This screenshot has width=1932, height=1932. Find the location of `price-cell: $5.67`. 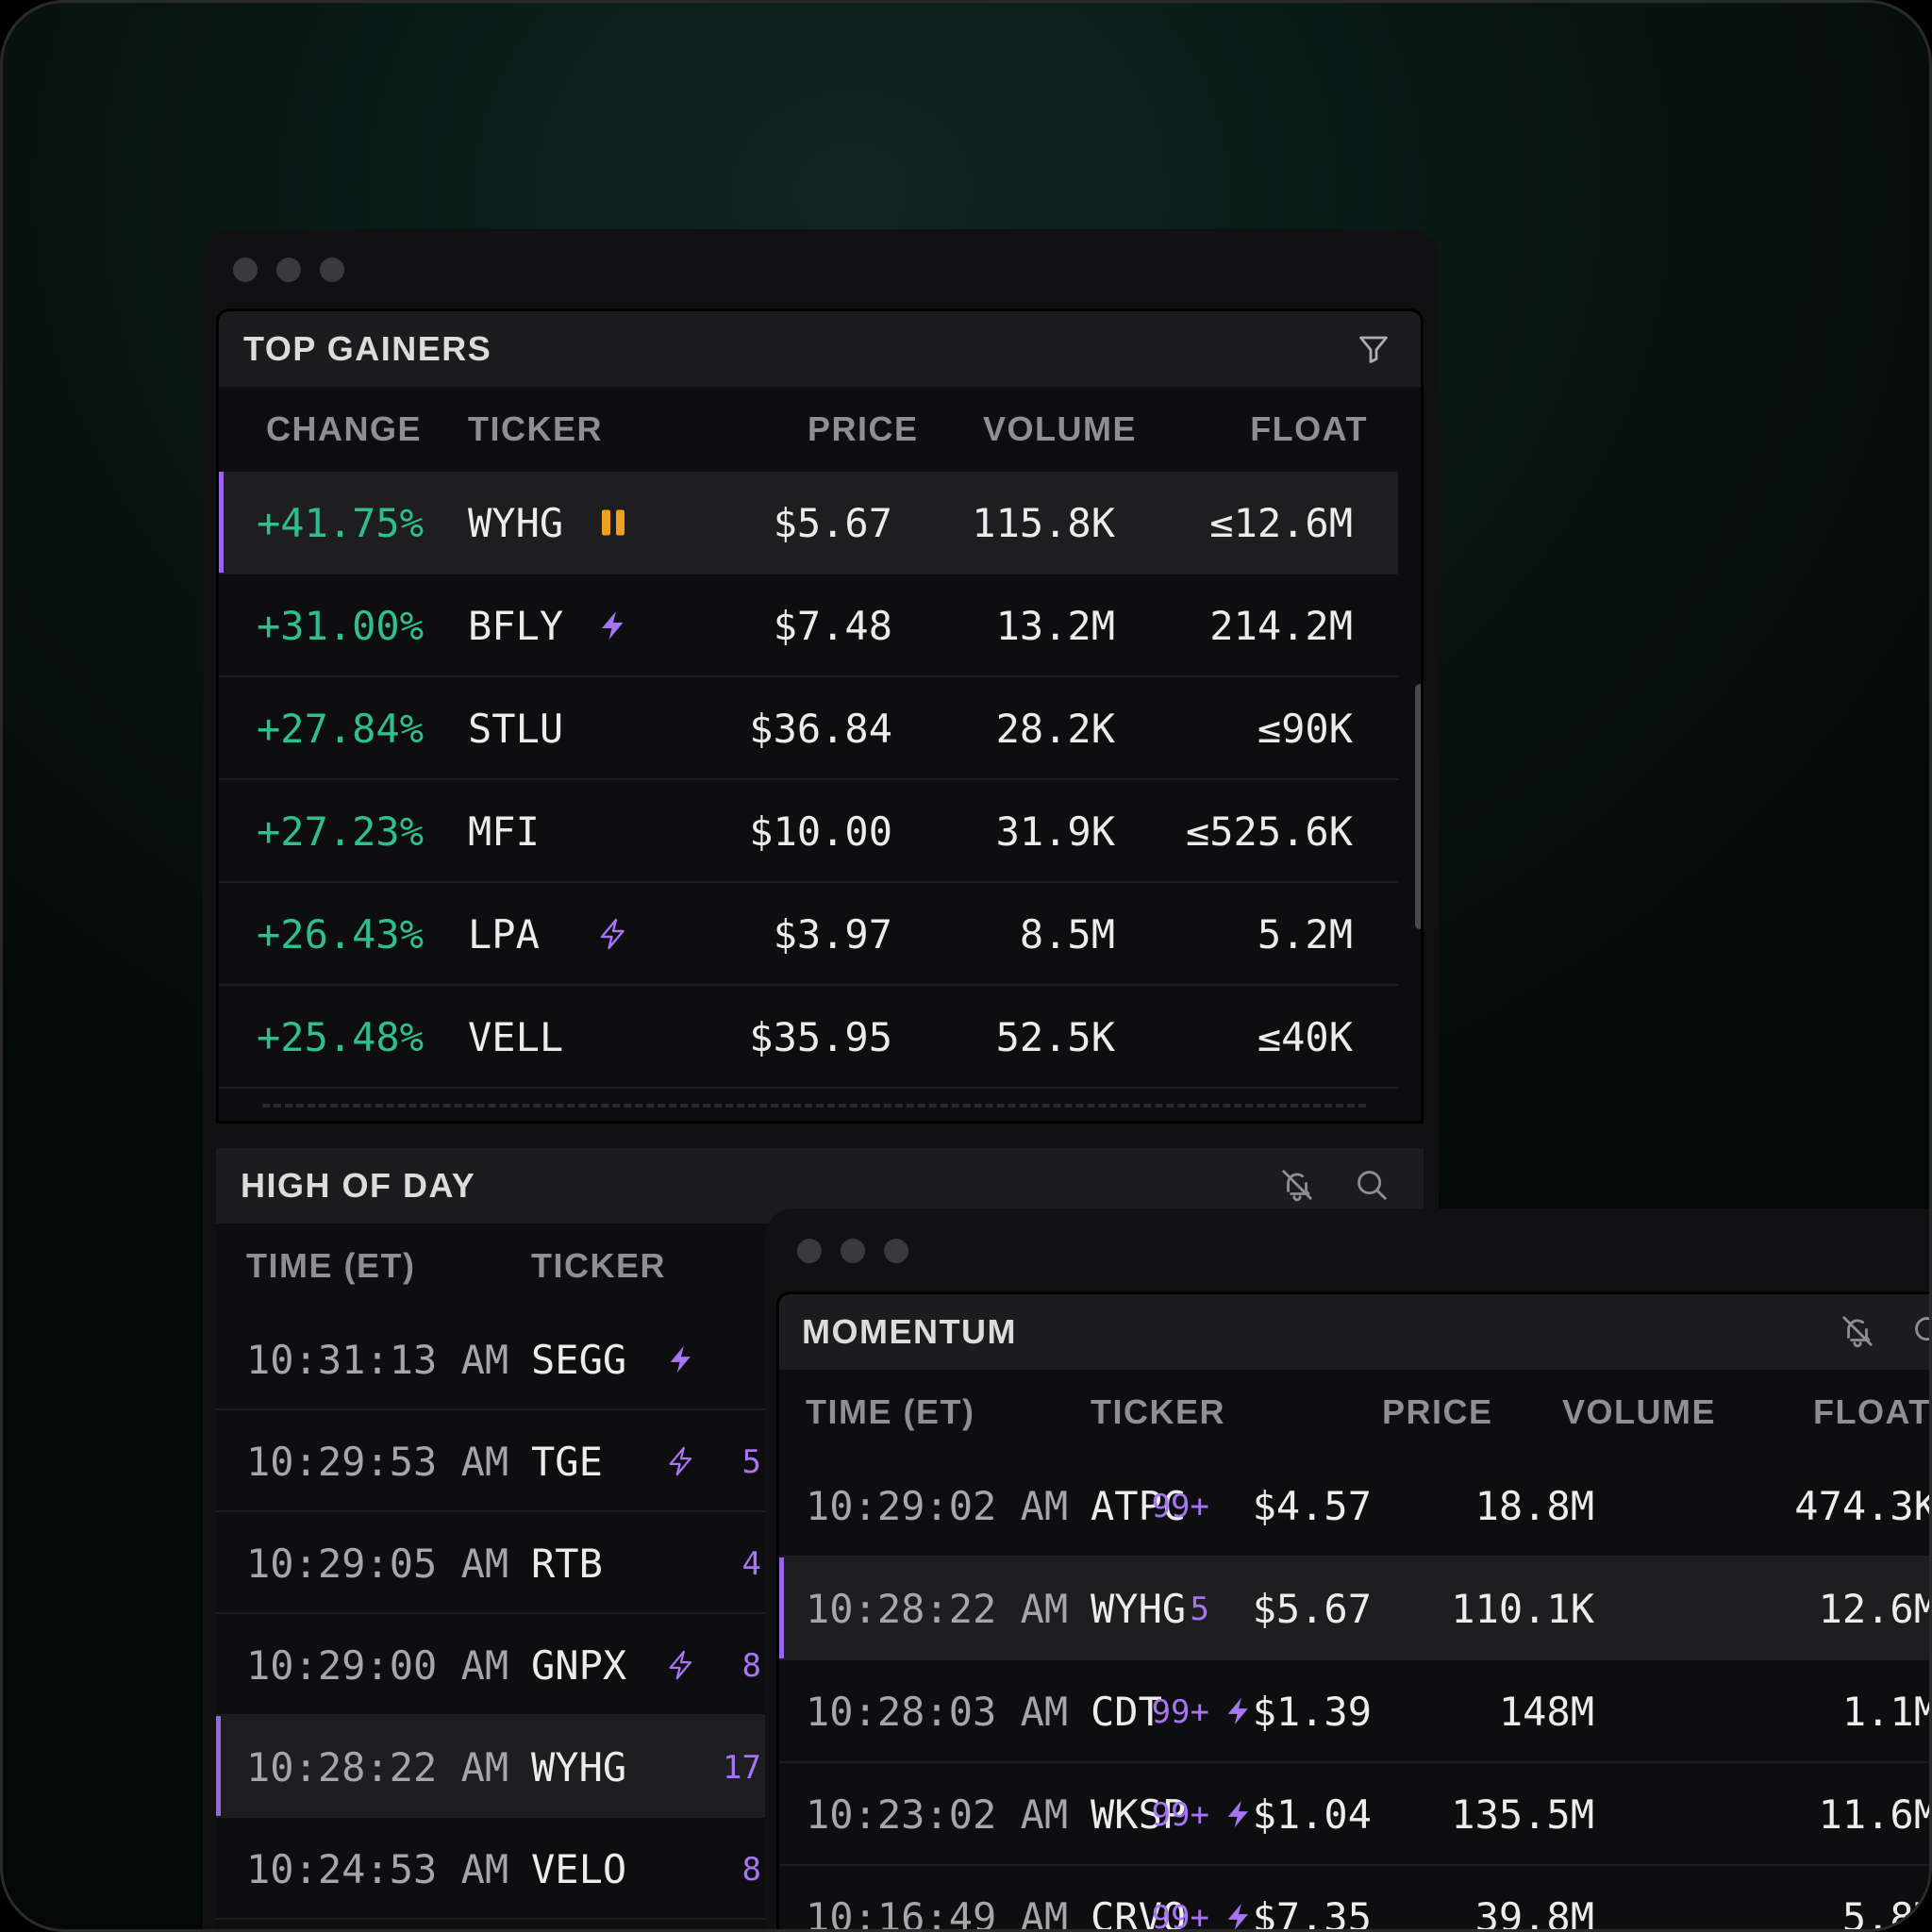

price-cell: $5.67 is located at coordinates (1312, 1609).